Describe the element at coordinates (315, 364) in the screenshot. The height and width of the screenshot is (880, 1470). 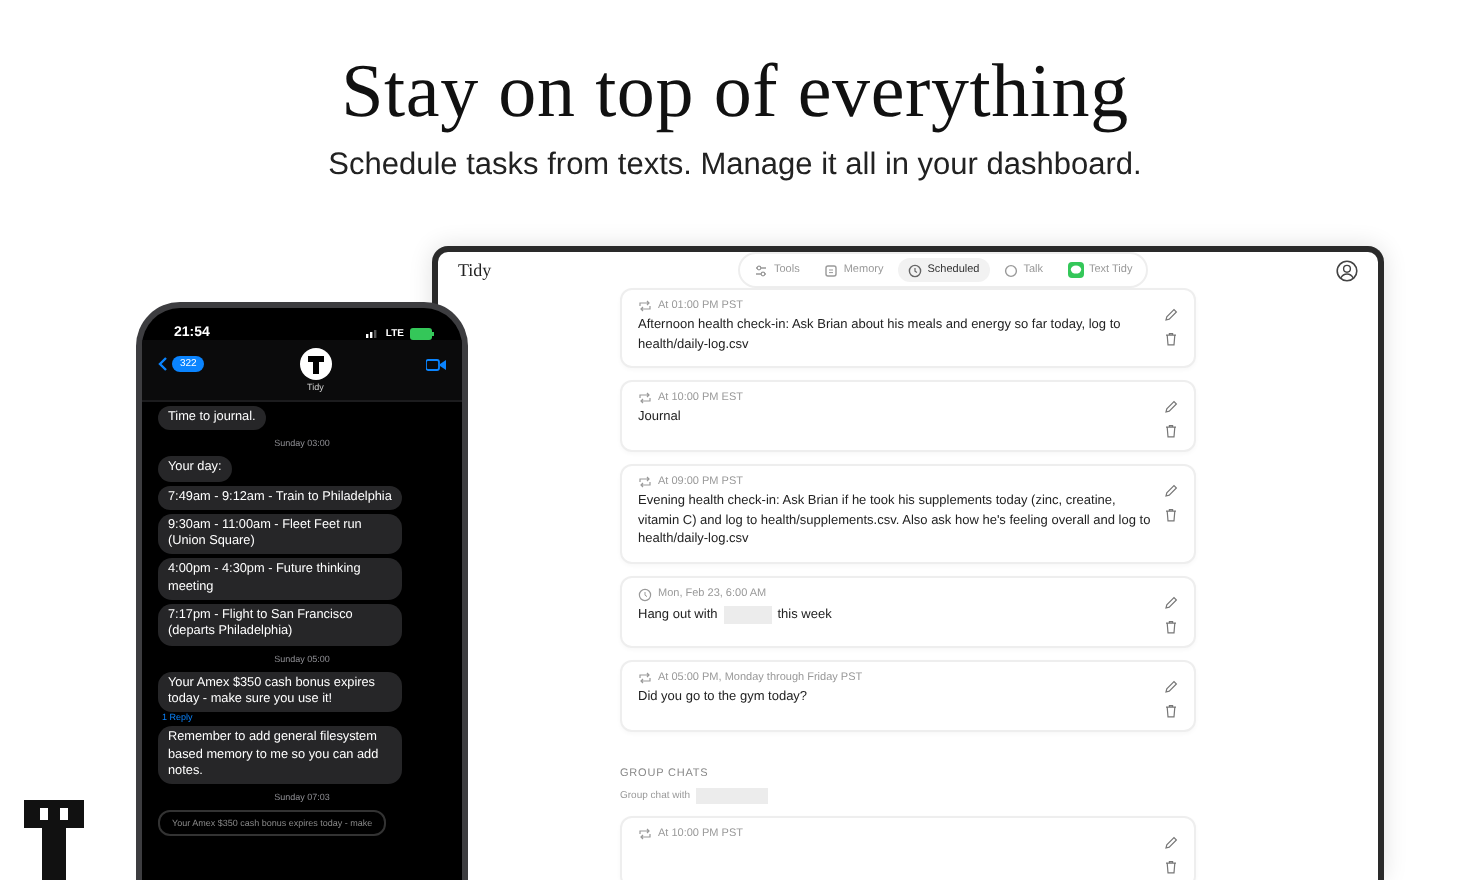
I see `avatar-icon` at that location.